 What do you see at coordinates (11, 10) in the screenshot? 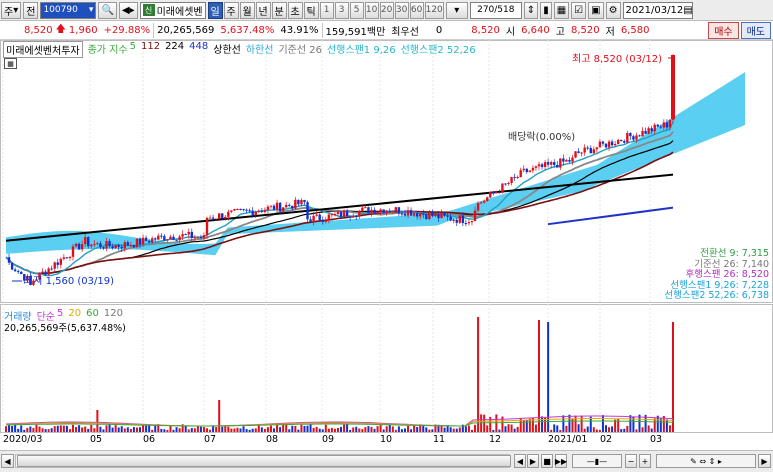
I see `chart-type-dropdown: 주 ▾` at bounding box center [11, 10].